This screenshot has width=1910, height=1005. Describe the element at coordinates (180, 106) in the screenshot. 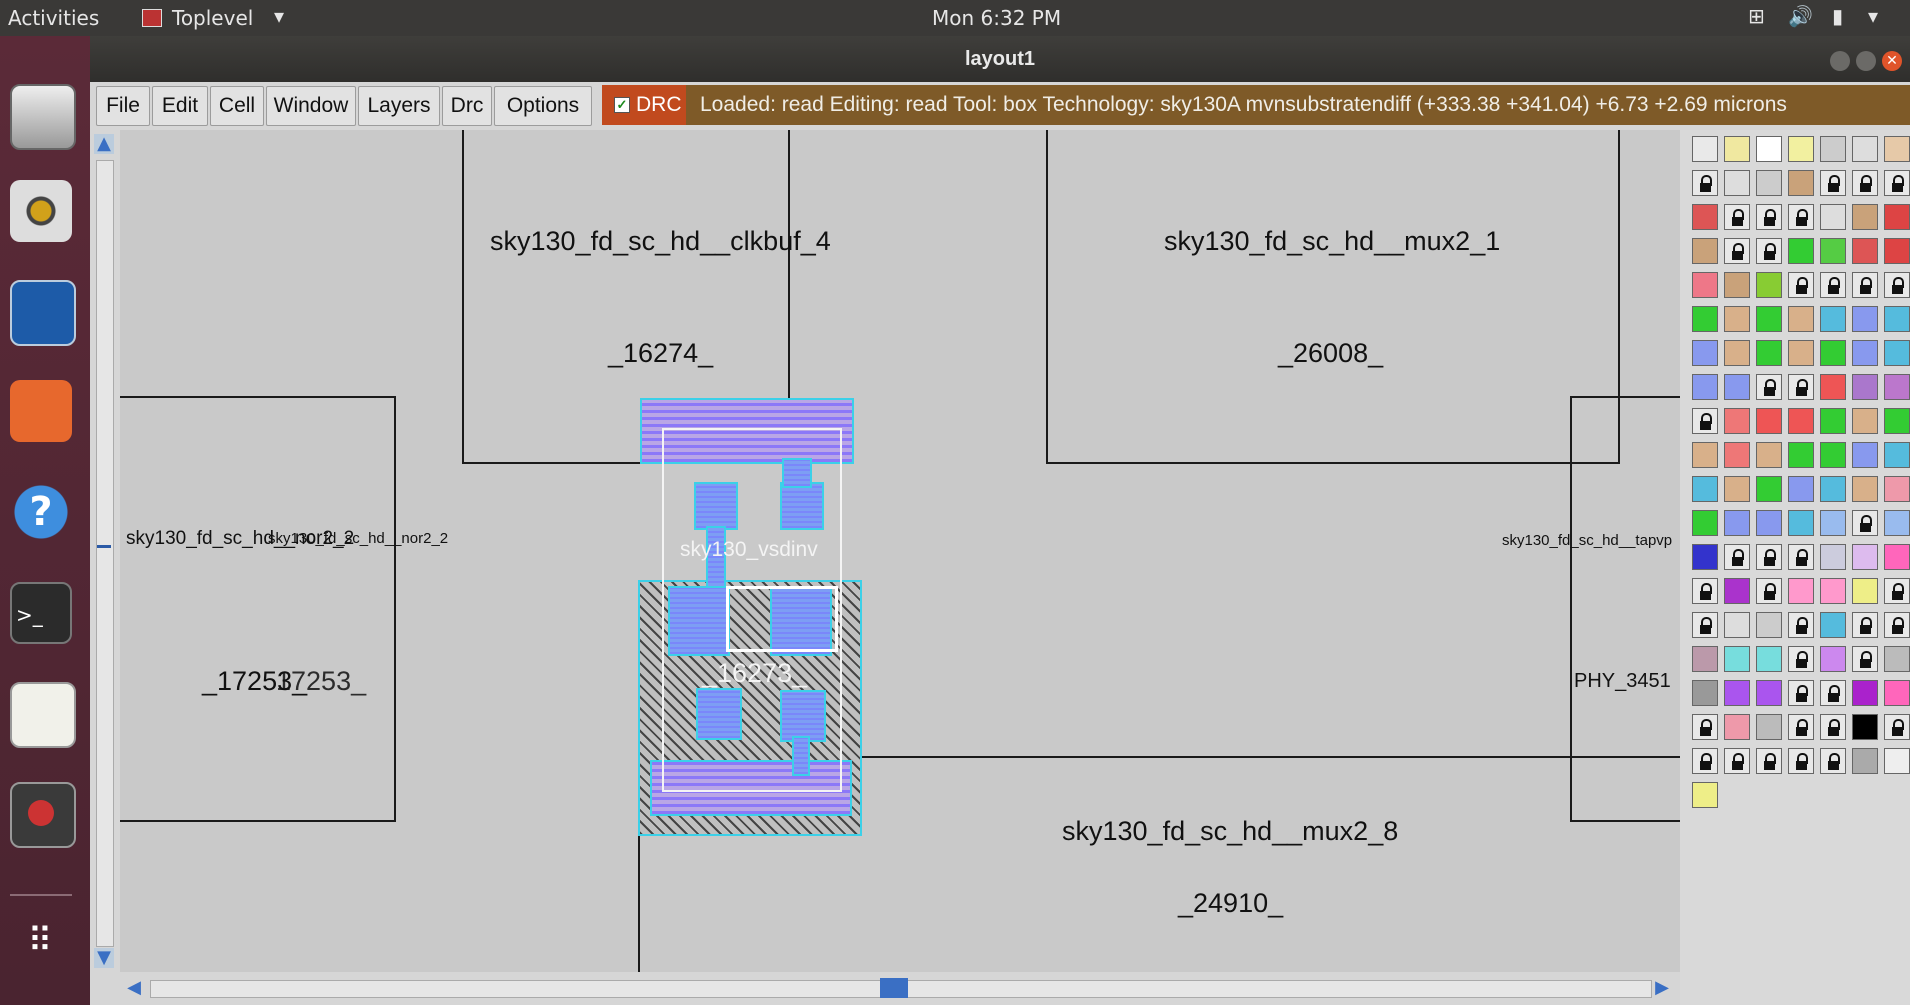

I see `menu-edit: Edit` at that location.